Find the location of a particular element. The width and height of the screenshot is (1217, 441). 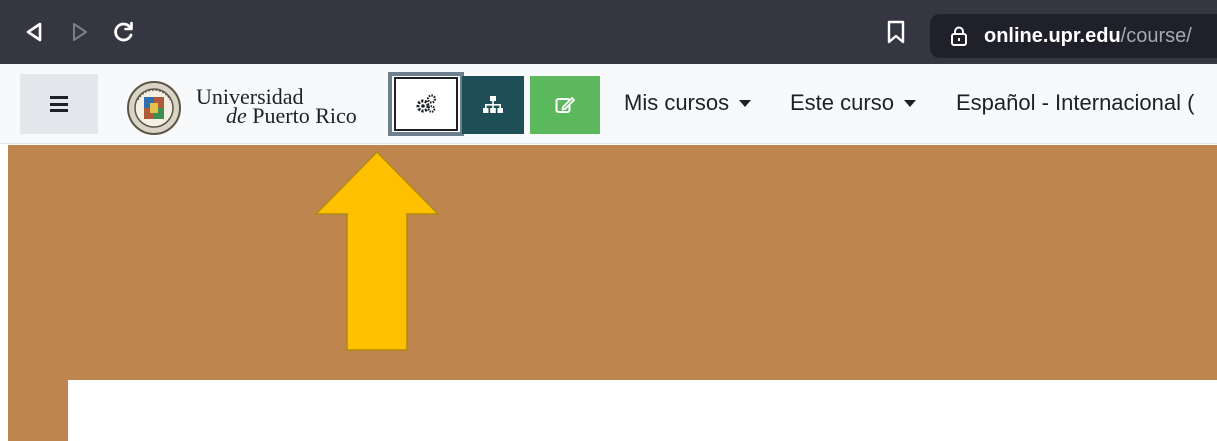

edit-mode-button is located at coordinates (565, 105).